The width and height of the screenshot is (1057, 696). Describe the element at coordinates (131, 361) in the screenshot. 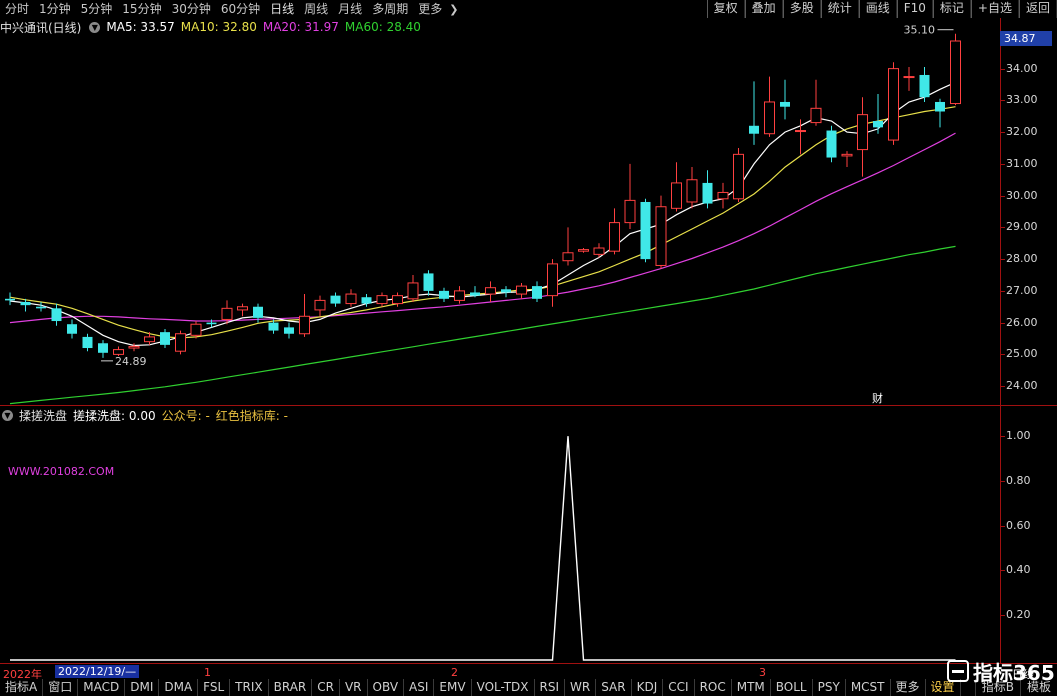

I see `low-price-label: 24.89` at that location.